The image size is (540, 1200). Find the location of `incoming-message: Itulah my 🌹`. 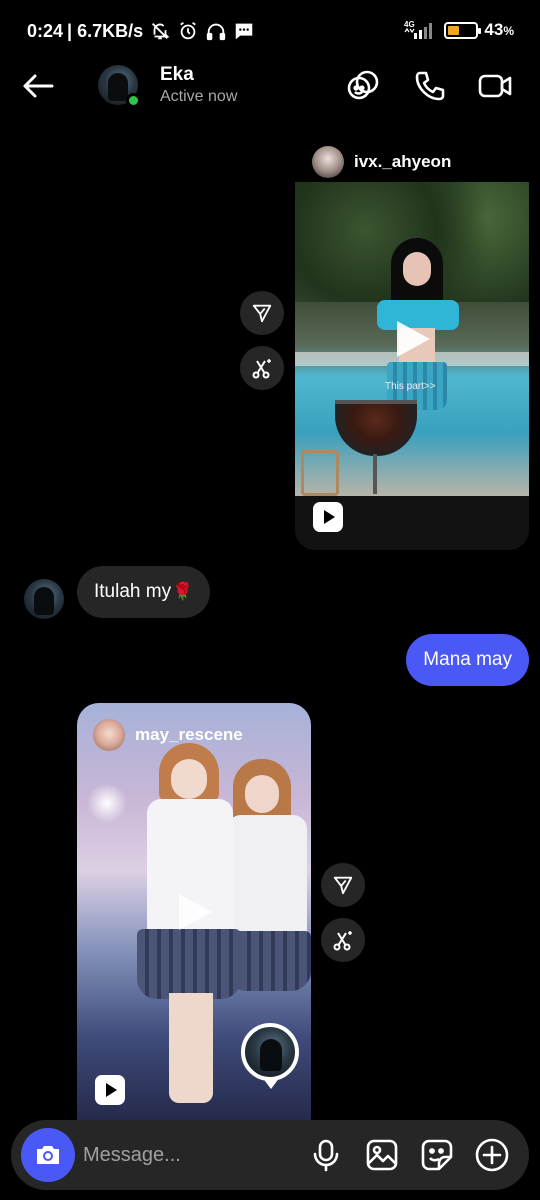

incoming-message: Itulah my 🌹 is located at coordinates (144, 592).